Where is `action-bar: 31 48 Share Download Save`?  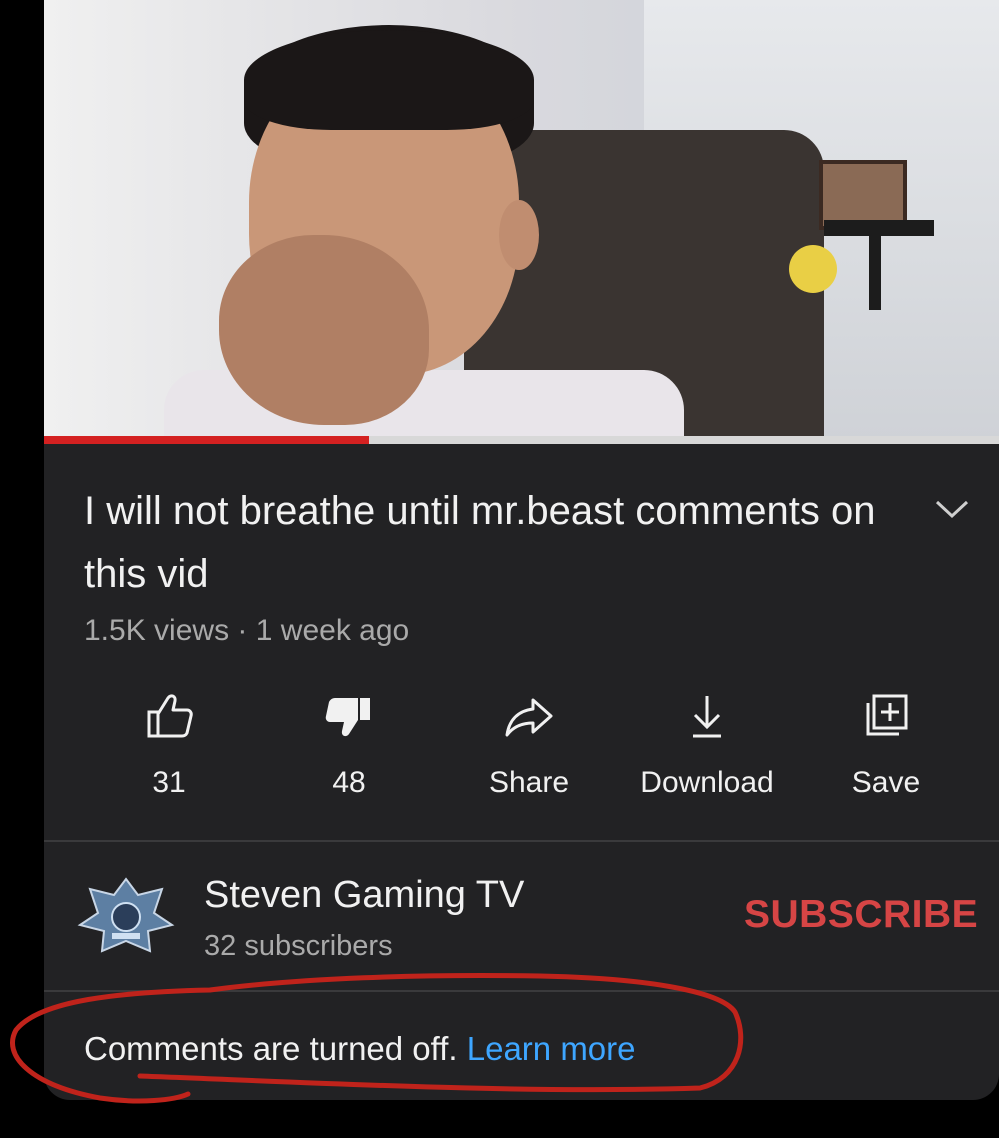
action-bar: 31 48 Share Download Save is located at coordinates (521, 755).